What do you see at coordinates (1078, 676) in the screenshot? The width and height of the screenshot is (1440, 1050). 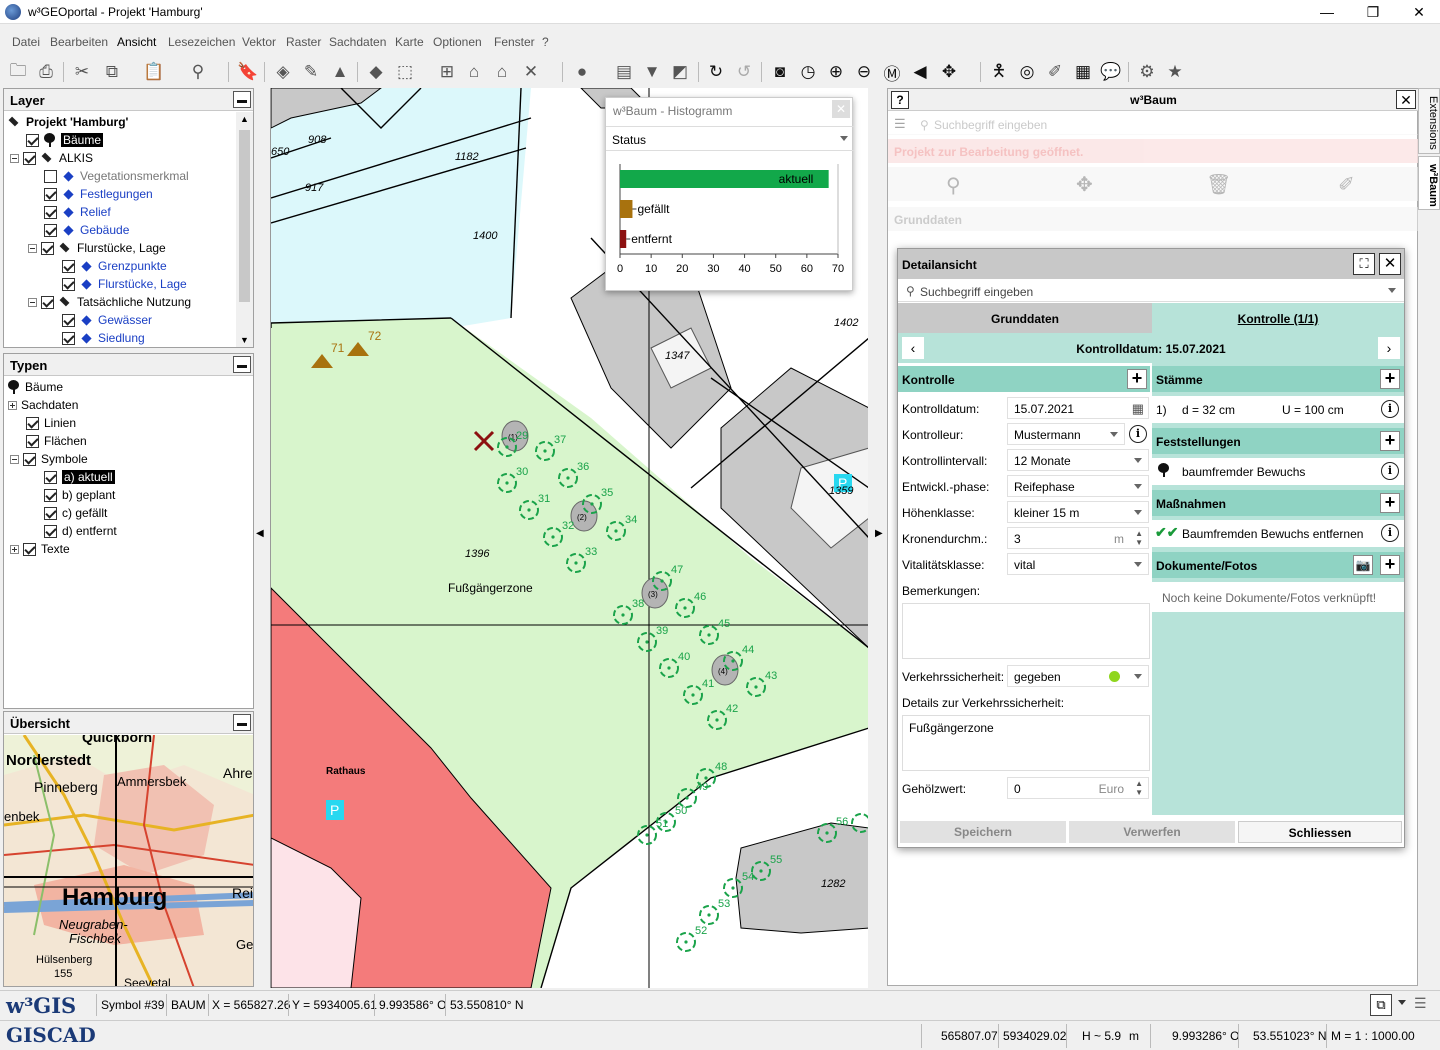 I see `traffic-select: gegeben` at bounding box center [1078, 676].